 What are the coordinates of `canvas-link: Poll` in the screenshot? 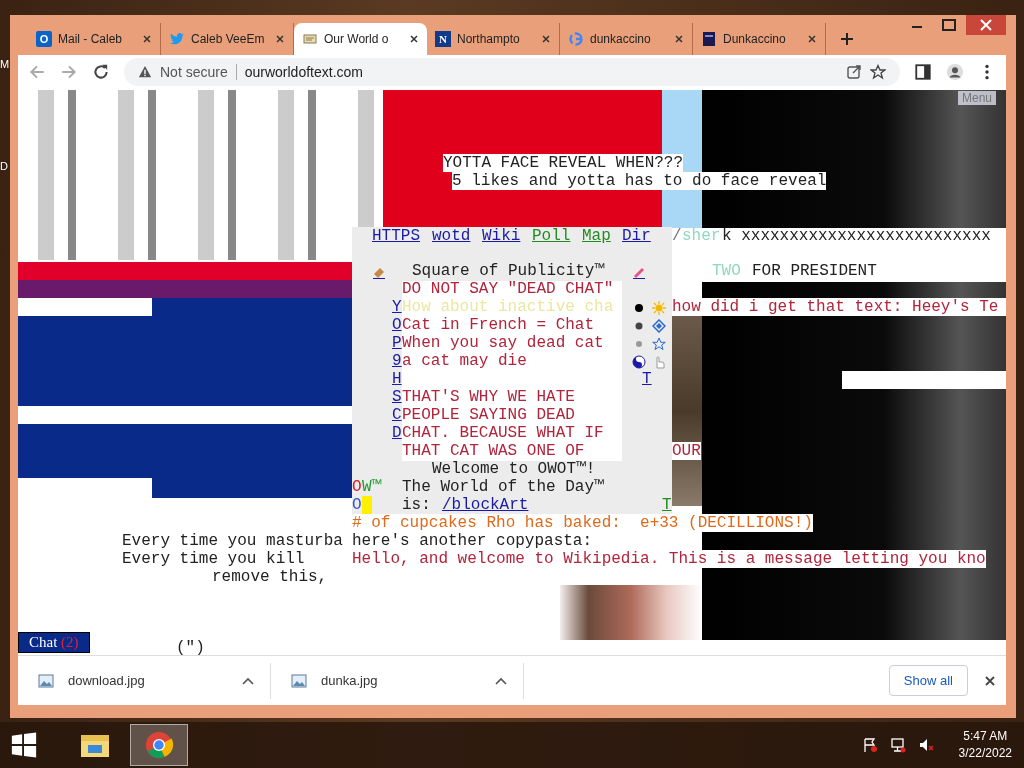 It's located at (551, 235).